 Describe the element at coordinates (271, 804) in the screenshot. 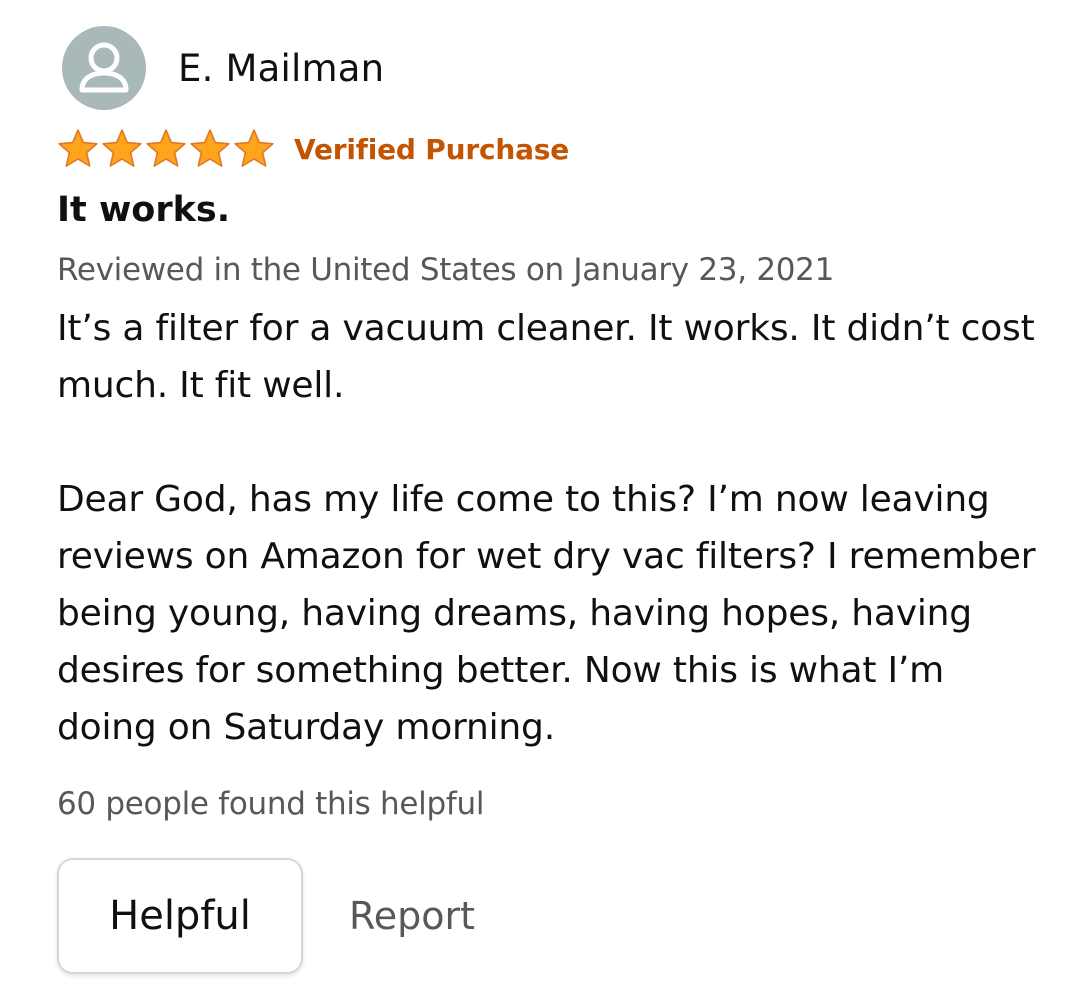

I see `helpful-count: 60 people found this helpful` at that location.